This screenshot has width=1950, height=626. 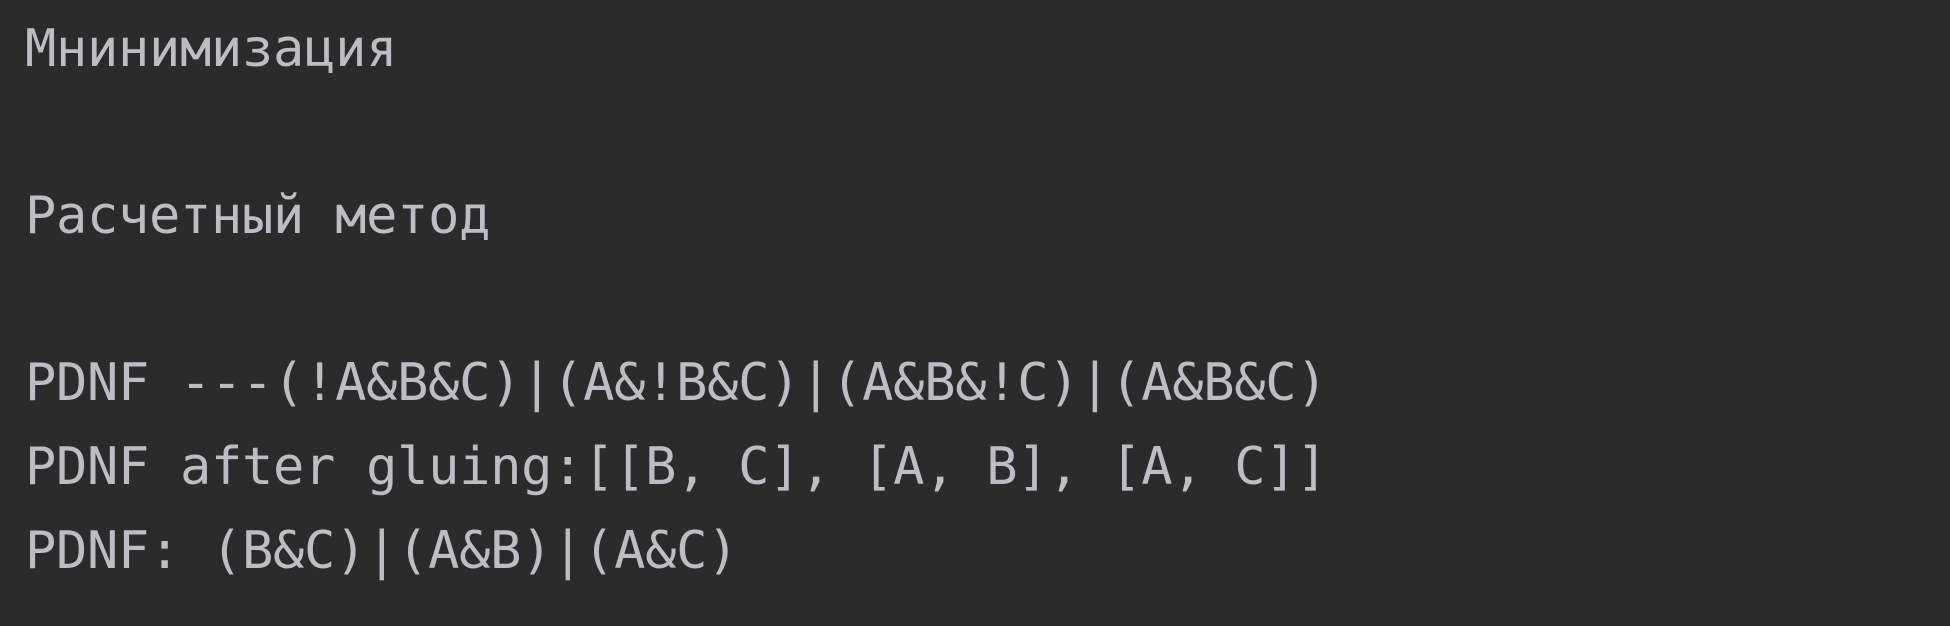 What do you see at coordinates (258, 216) in the screenshot?
I see `console-line-method: Расчетный метод` at bounding box center [258, 216].